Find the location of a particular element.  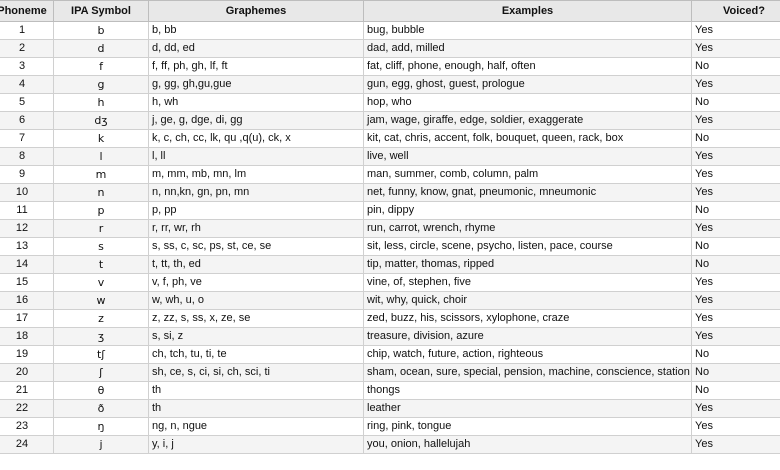

table-row: 24 j y, i, j you, onion, hallelujah Yes is located at coordinates (390, 444).